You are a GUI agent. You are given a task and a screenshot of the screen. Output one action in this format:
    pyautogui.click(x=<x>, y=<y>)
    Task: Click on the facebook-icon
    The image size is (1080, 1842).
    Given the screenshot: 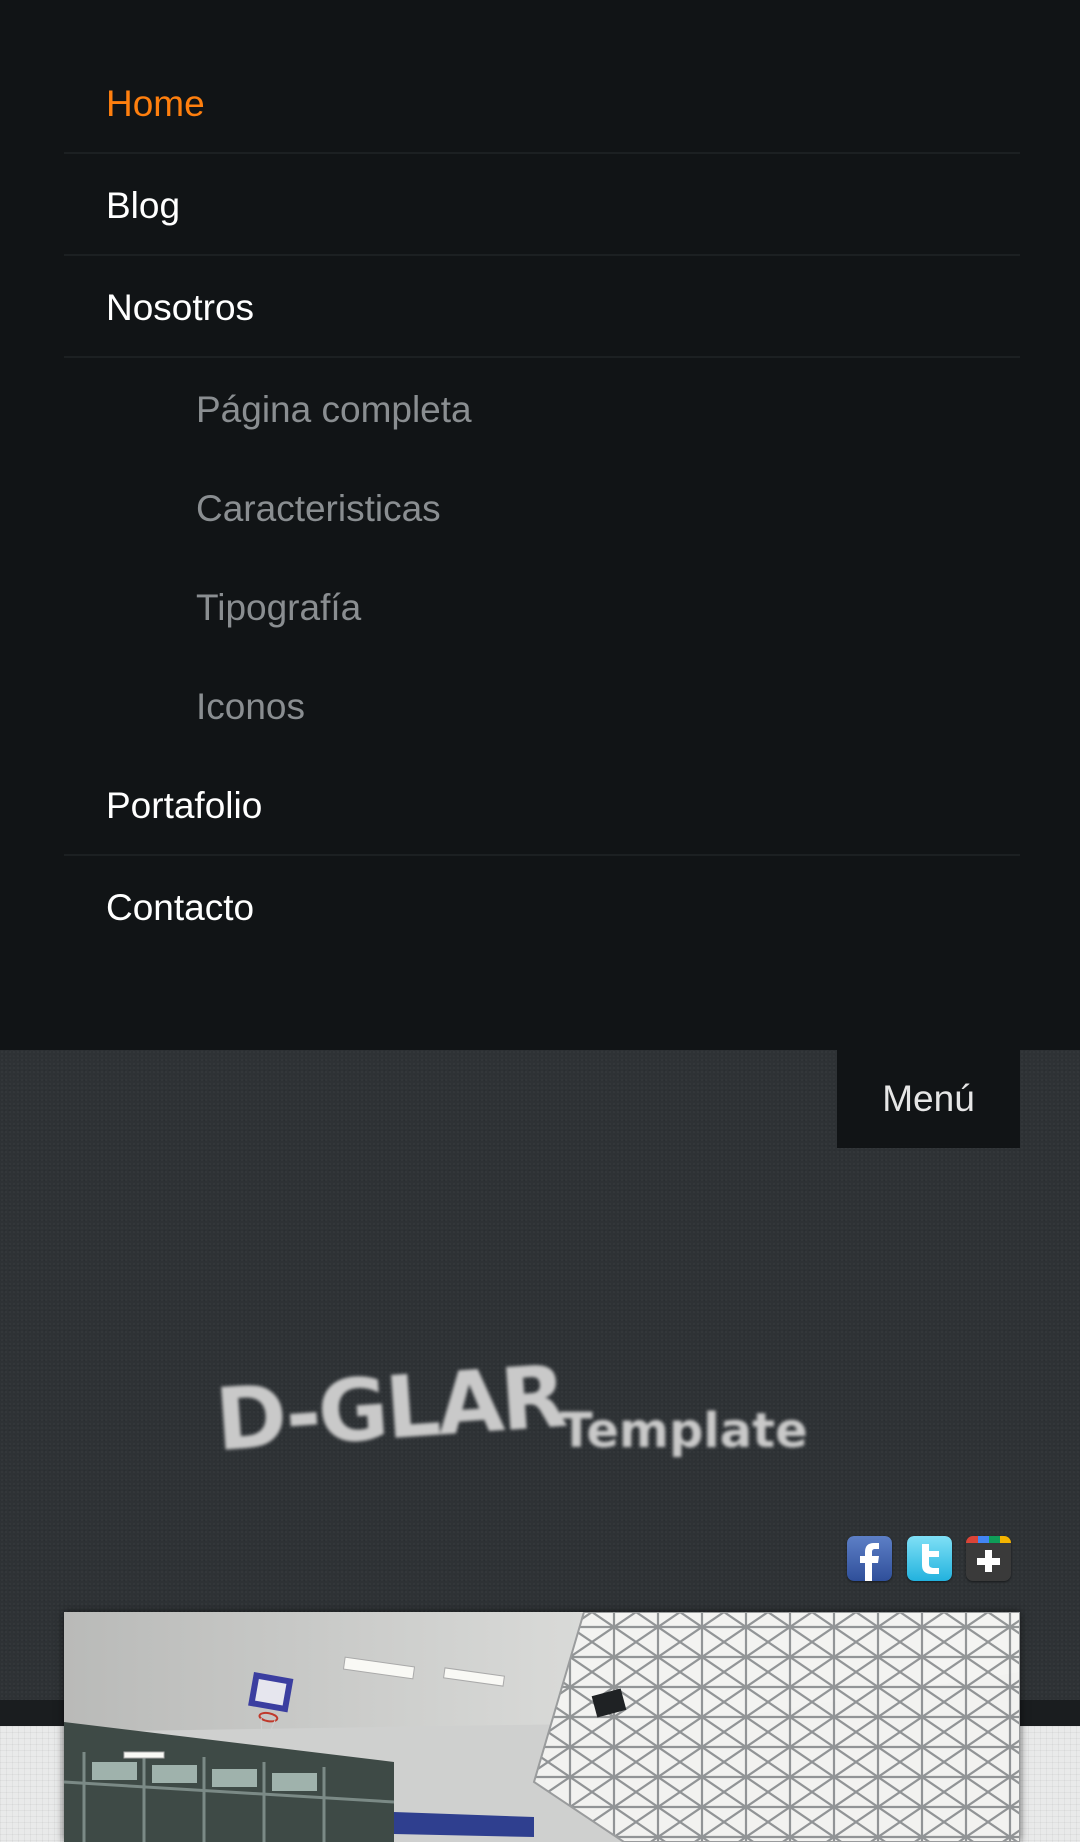 What is the action you would take?
    pyautogui.click(x=869, y=1558)
    